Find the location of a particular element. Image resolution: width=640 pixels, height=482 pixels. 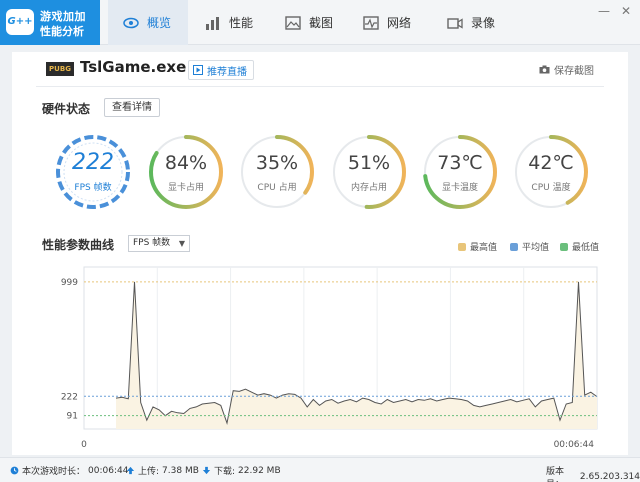

version-label: 版本号： is located at coordinates (555, 474).